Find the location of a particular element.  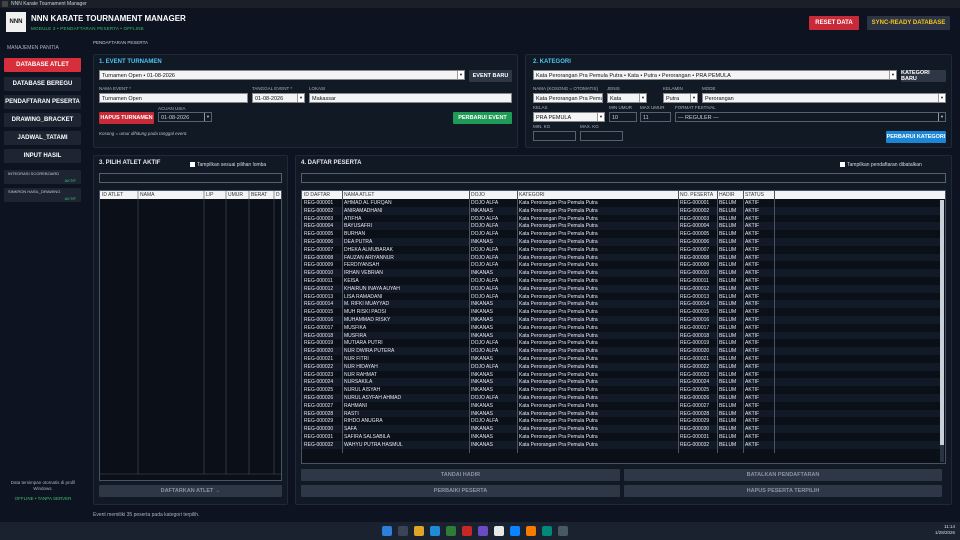

event-select: Turnamen Open • 01-08-2026 ▼ is located at coordinates (282, 75).